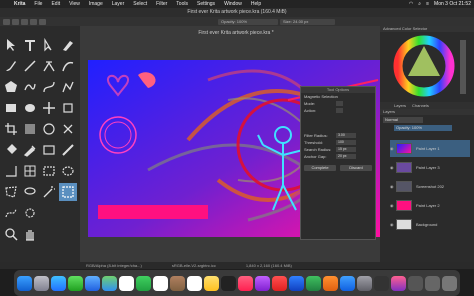  I want to click on edit-shapes-tool, so click(49, 45).